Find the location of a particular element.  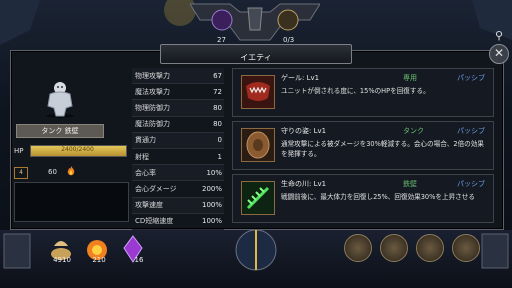

bite-icon is located at coordinates (258, 92).